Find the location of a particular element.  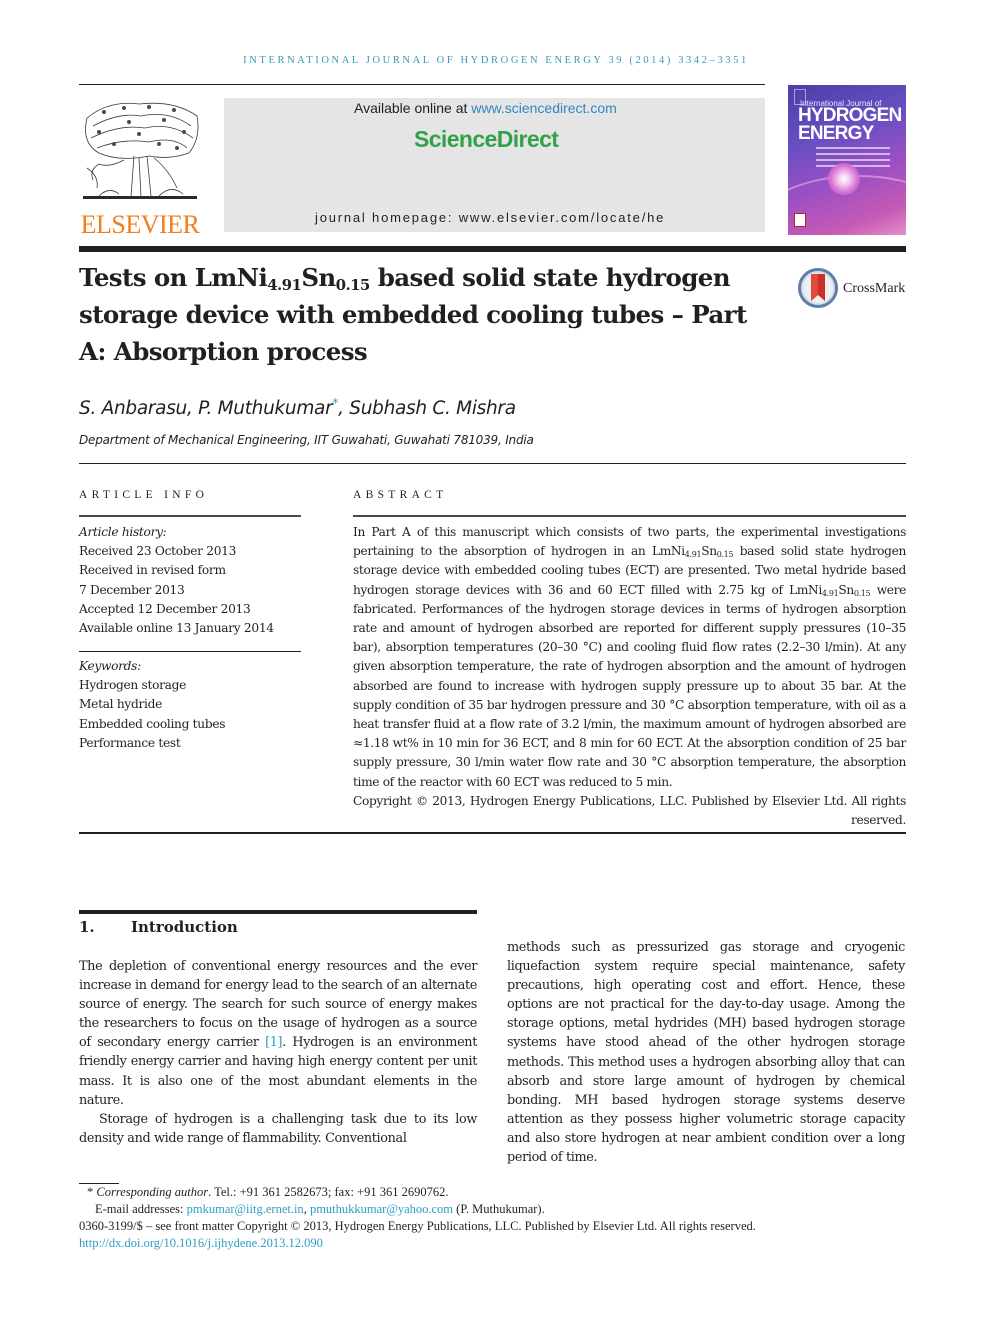

email-link: pmuthukkumar@yahoo.com is located at coordinates (381, 1209).